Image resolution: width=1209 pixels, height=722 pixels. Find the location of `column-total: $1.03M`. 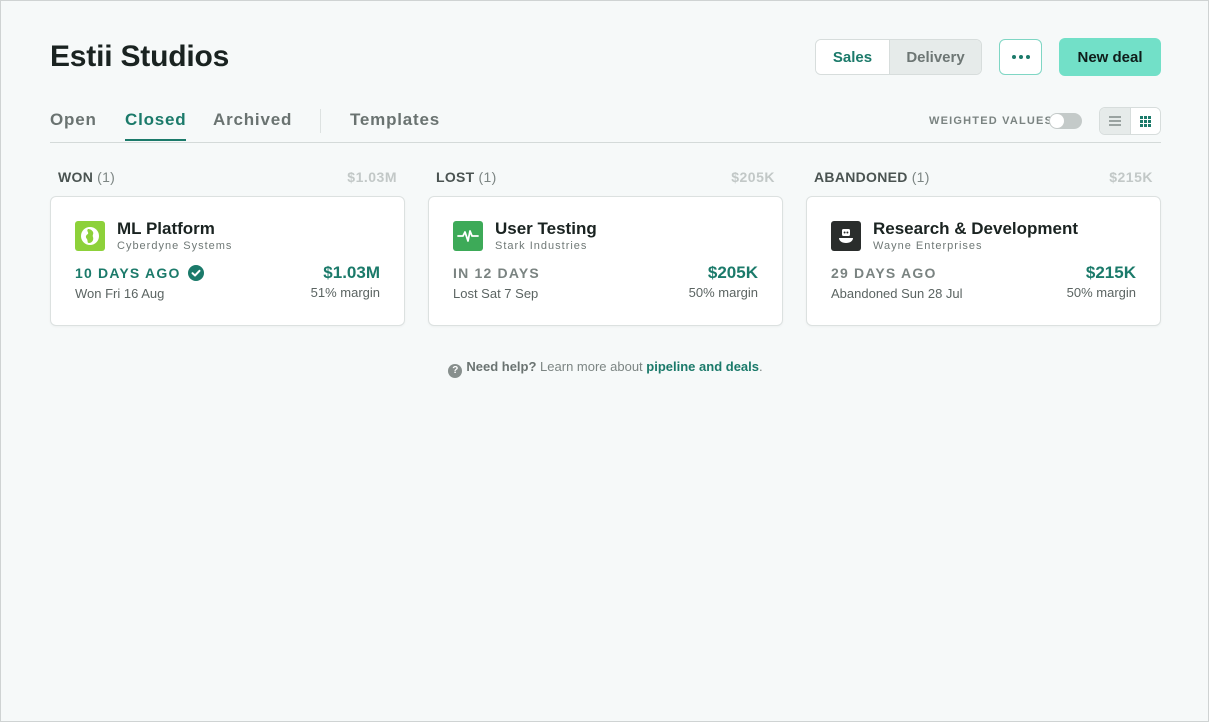

column-total: $1.03M is located at coordinates (372, 177).